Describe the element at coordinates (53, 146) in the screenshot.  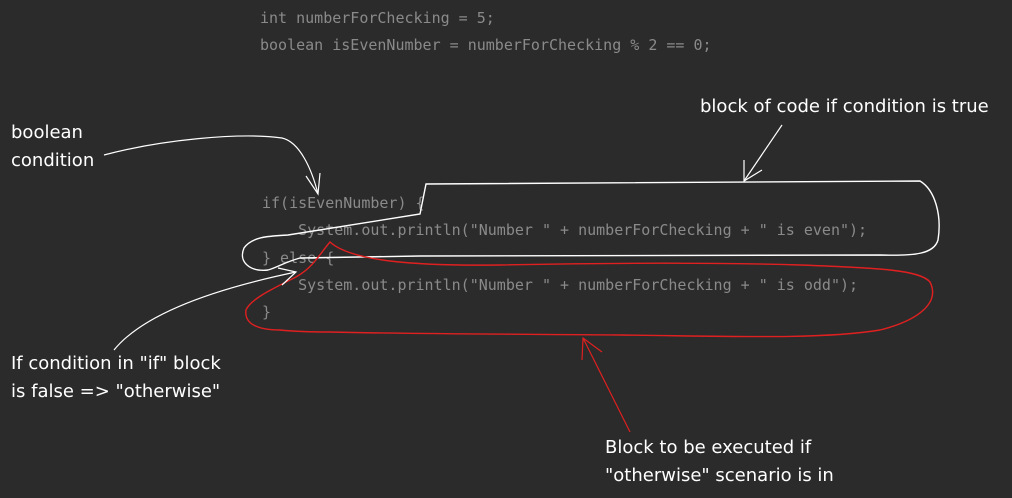
I see `boolean-condition-label: boolean condition` at that location.